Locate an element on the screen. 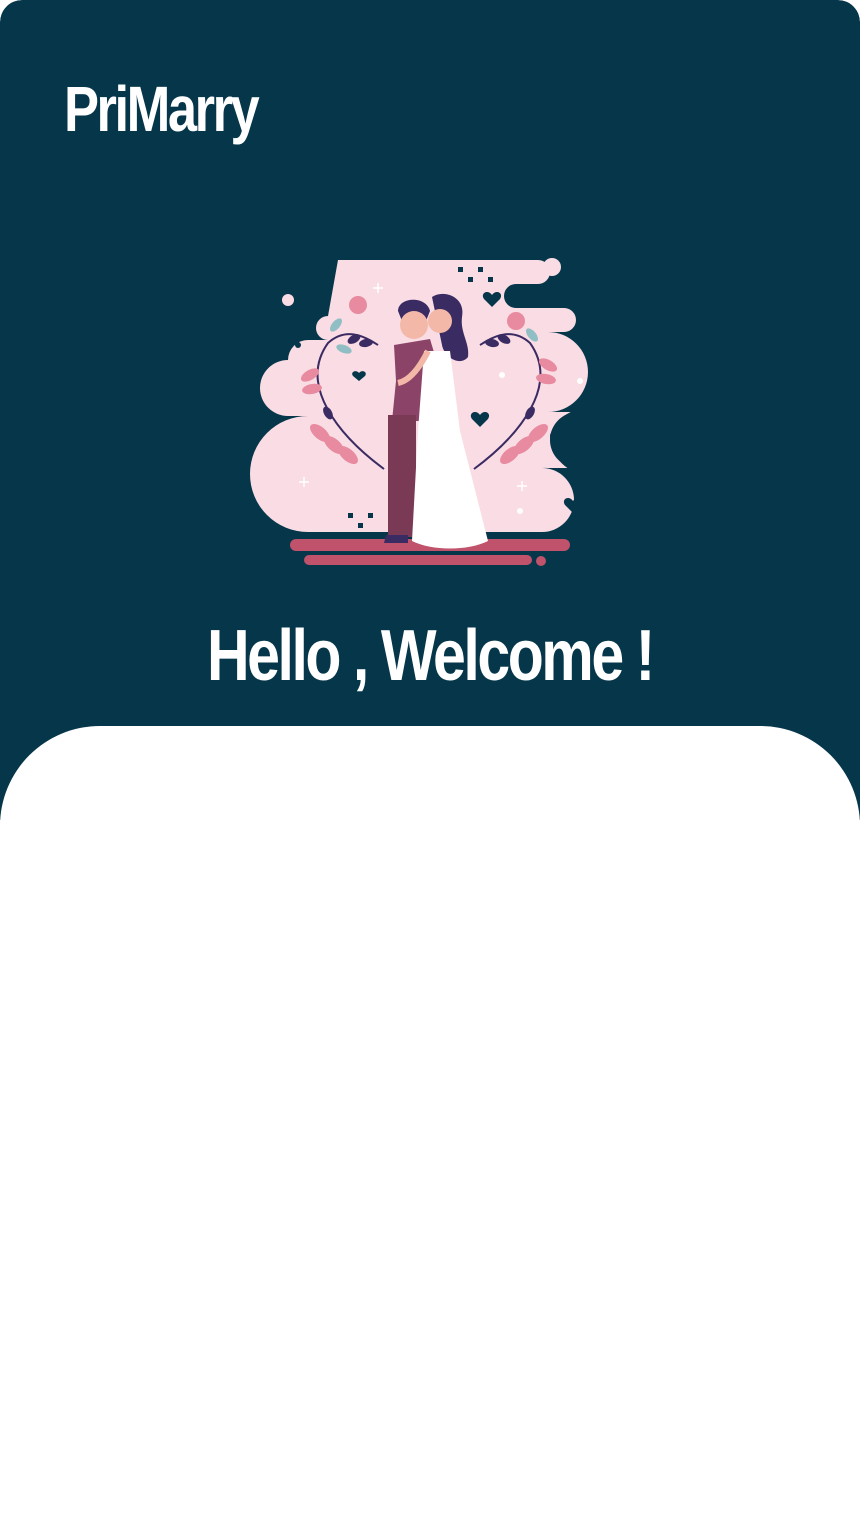  app-logo: PriMarry is located at coordinates (162, 109).